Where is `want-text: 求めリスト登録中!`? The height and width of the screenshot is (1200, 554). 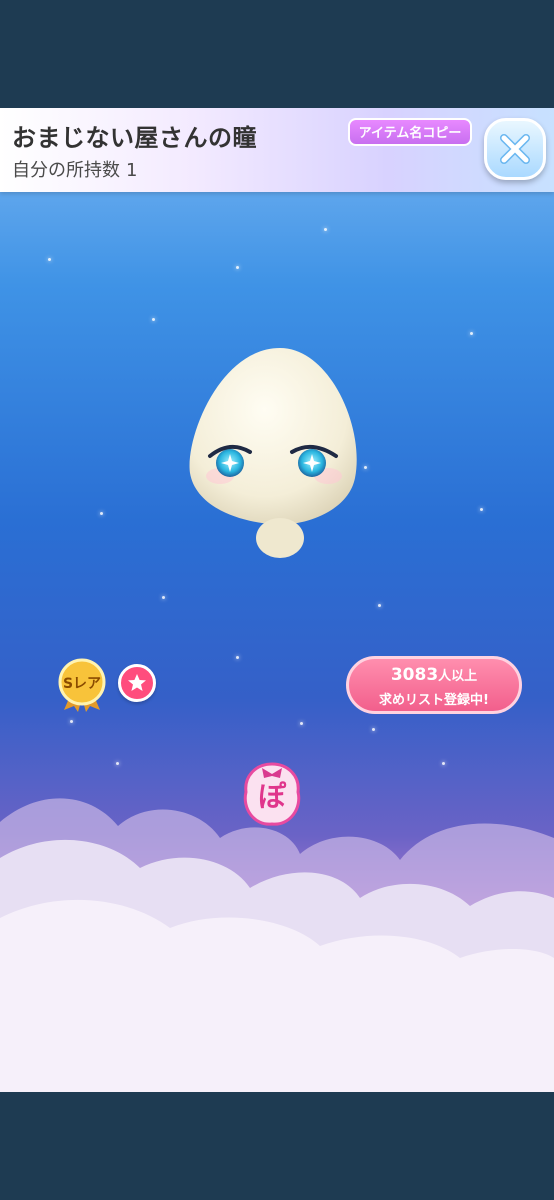 want-text: 求めリスト登録中! is located at coordinates (434, 700).